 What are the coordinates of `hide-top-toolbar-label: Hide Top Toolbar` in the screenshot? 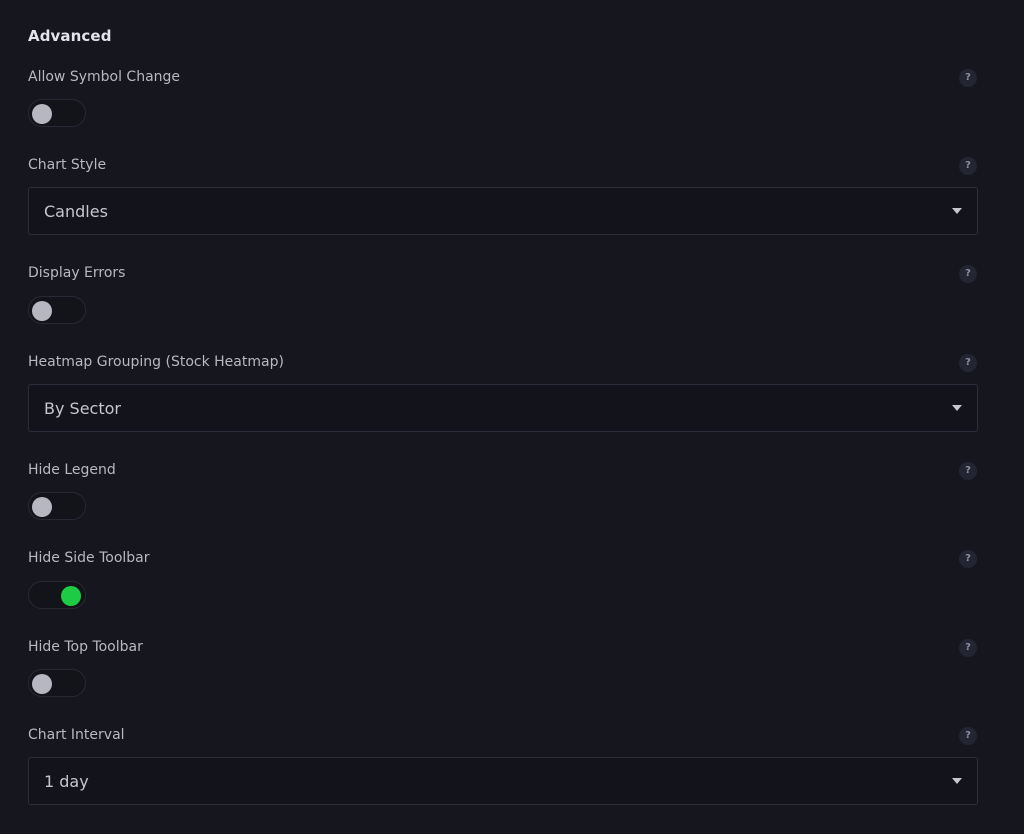 It's located at (85, 647).